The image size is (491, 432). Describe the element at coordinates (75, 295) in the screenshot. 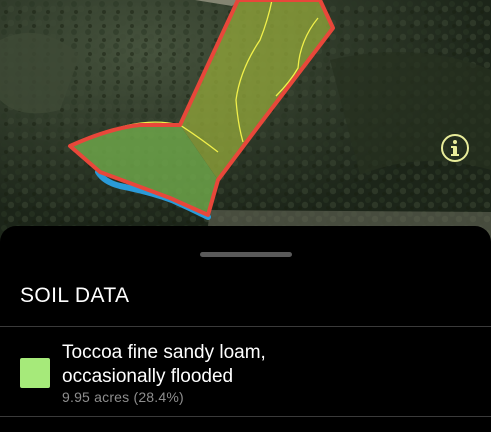

I see `sheet-title: SOIL DATA` at that location.